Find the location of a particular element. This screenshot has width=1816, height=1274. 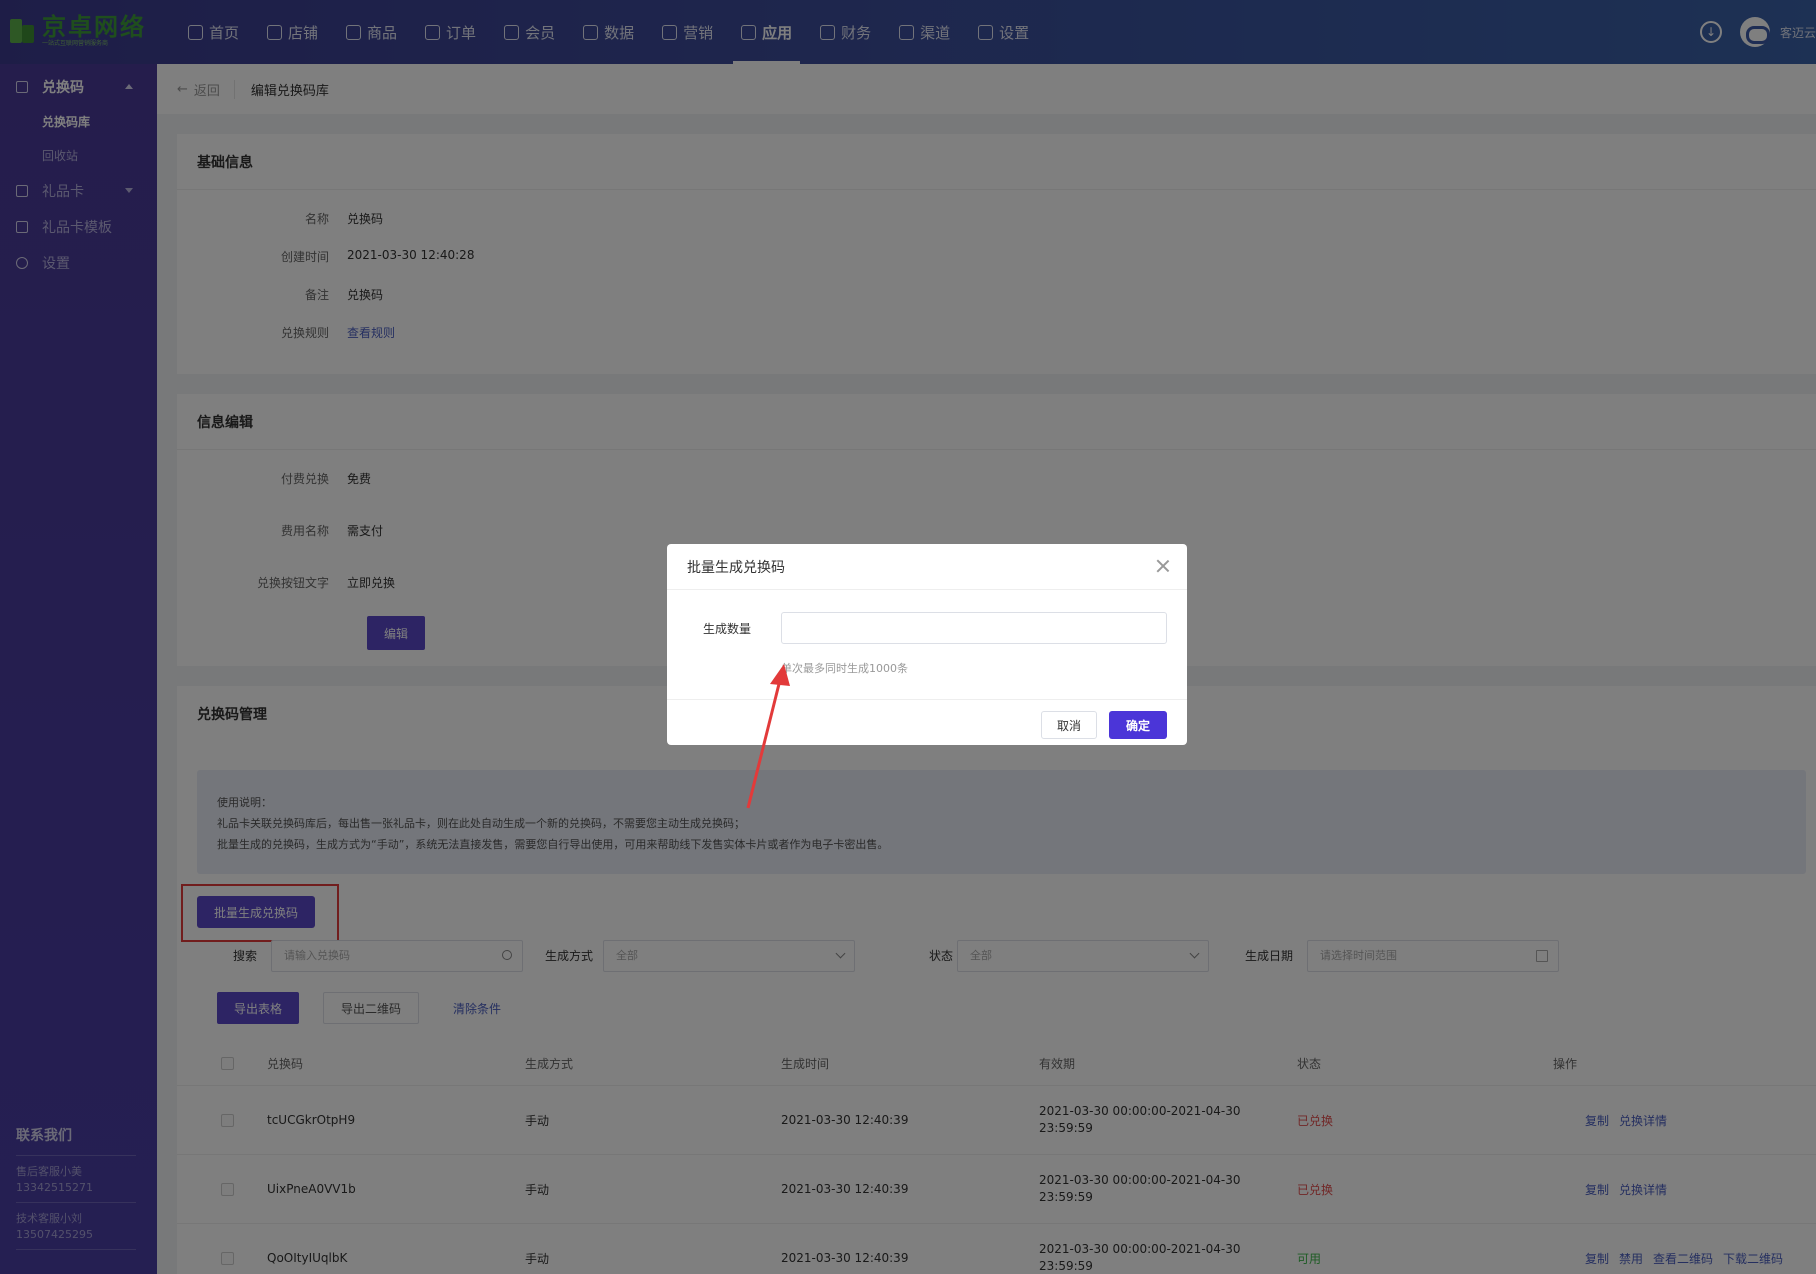

quantity-input is located at coordinates (974, 628).